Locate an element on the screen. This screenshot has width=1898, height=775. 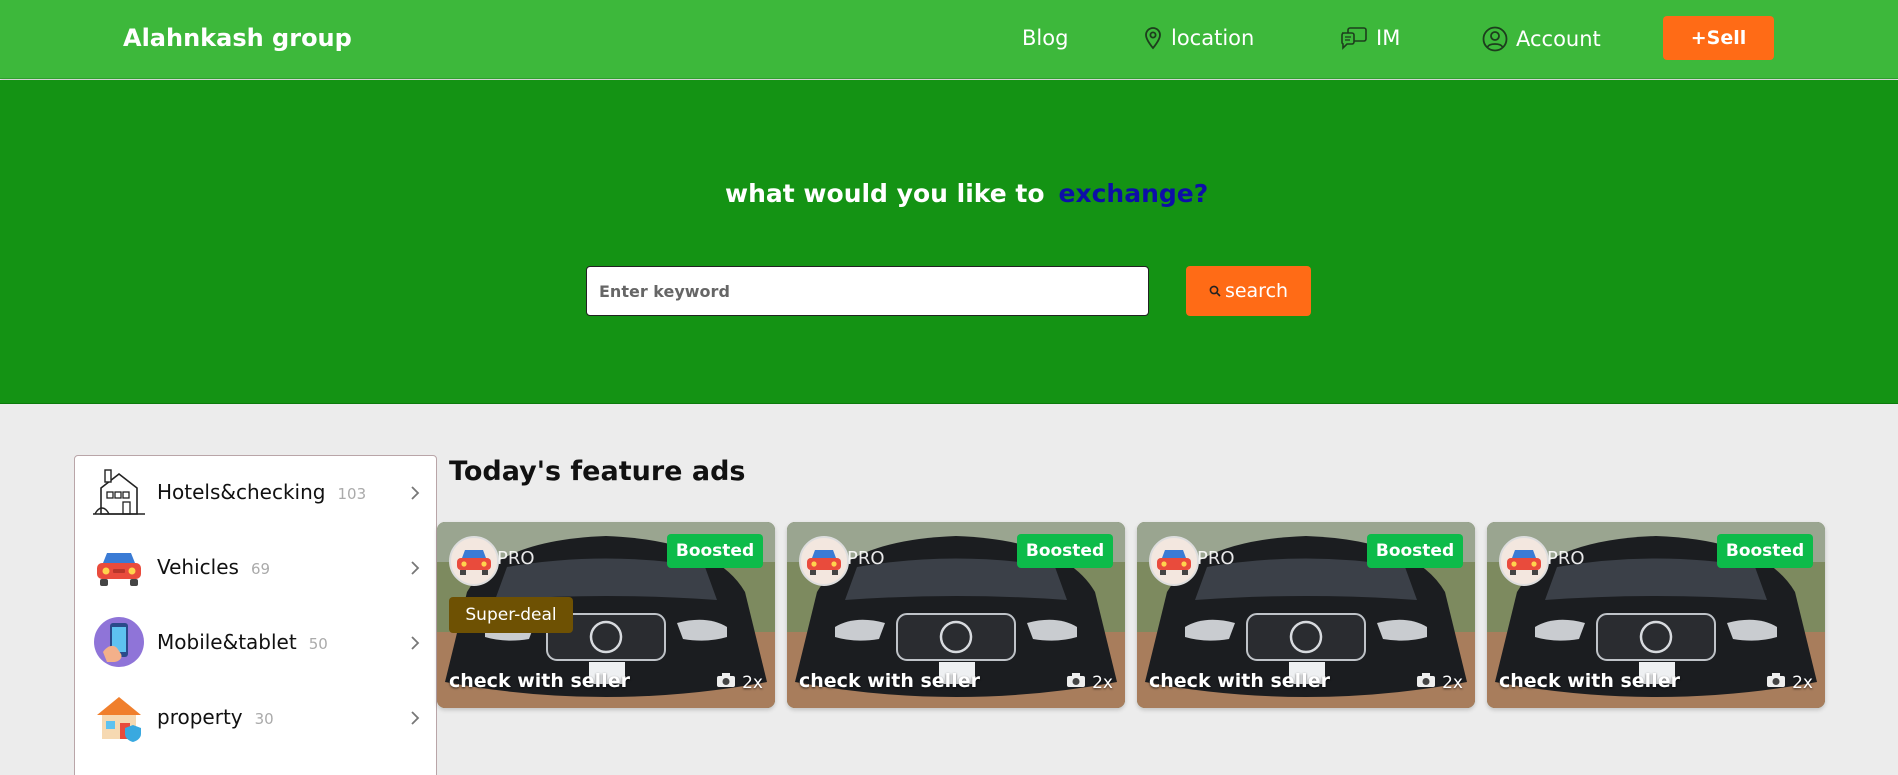
nav-blog-label: Blog is located at coordinates (1045, 38).